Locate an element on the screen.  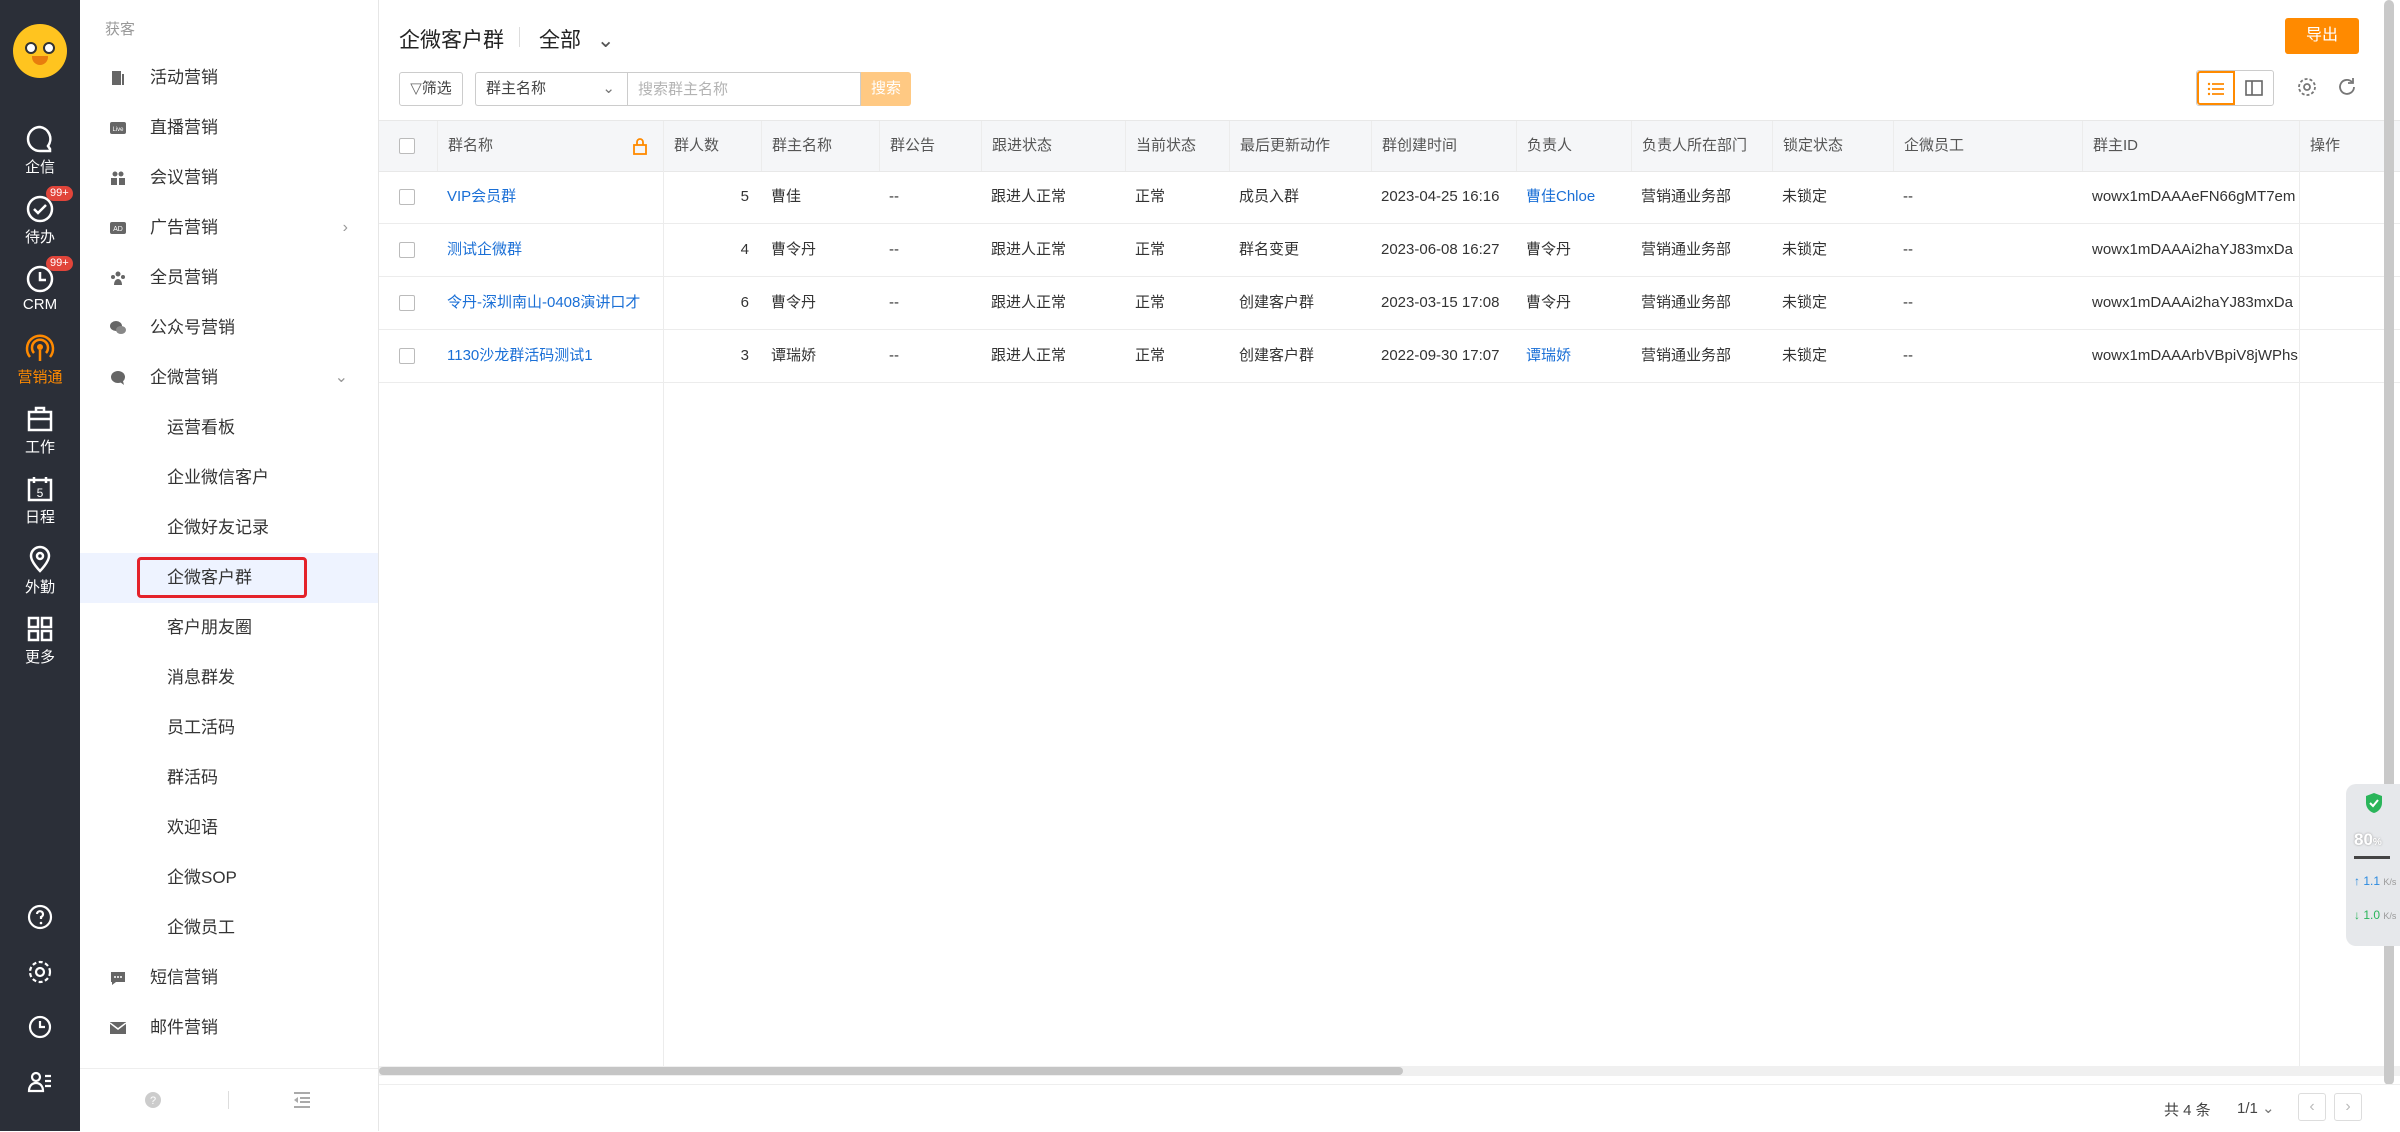
sidebar-item-sms: 短信营销 is located at coordinates (229, 978).